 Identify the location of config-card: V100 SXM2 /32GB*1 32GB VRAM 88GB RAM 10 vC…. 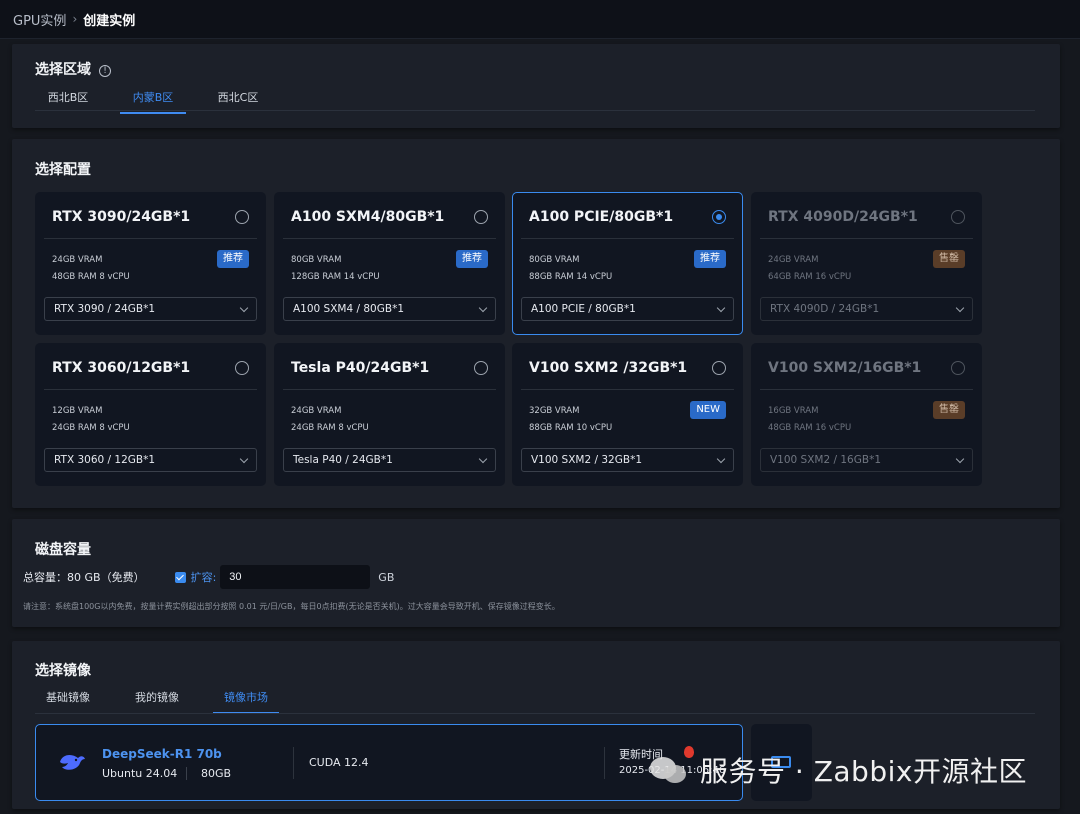
(627, 414).